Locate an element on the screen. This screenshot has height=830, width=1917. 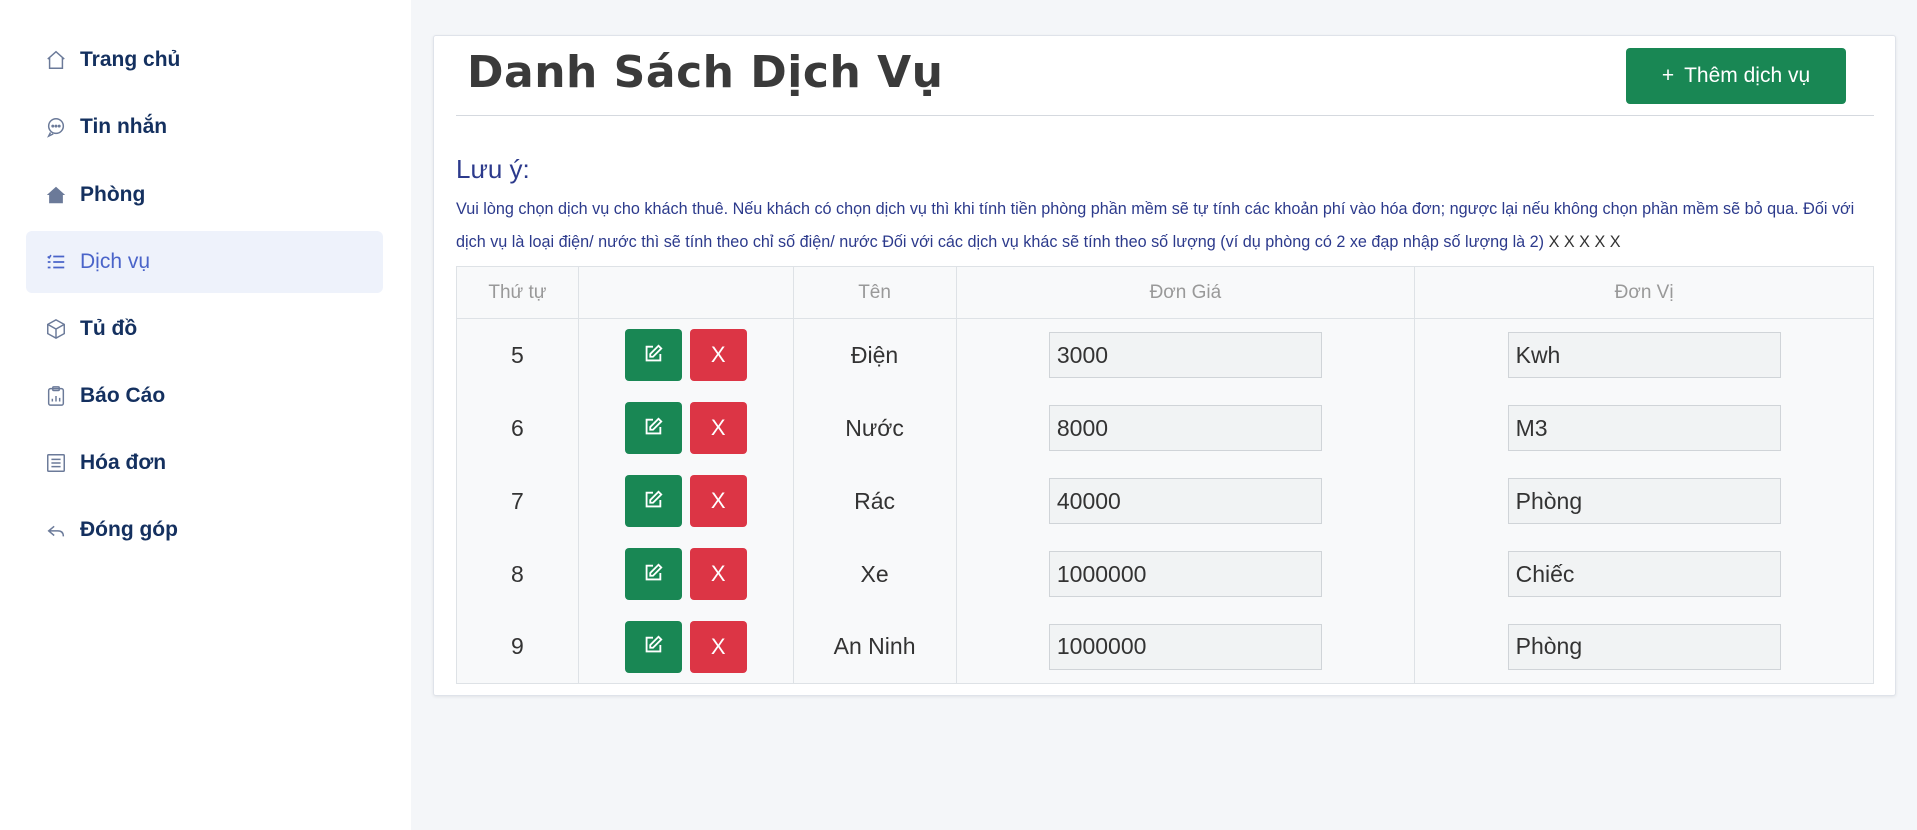
sidebar-item-label: Tủ đồ is located at coordinates (109, 328).